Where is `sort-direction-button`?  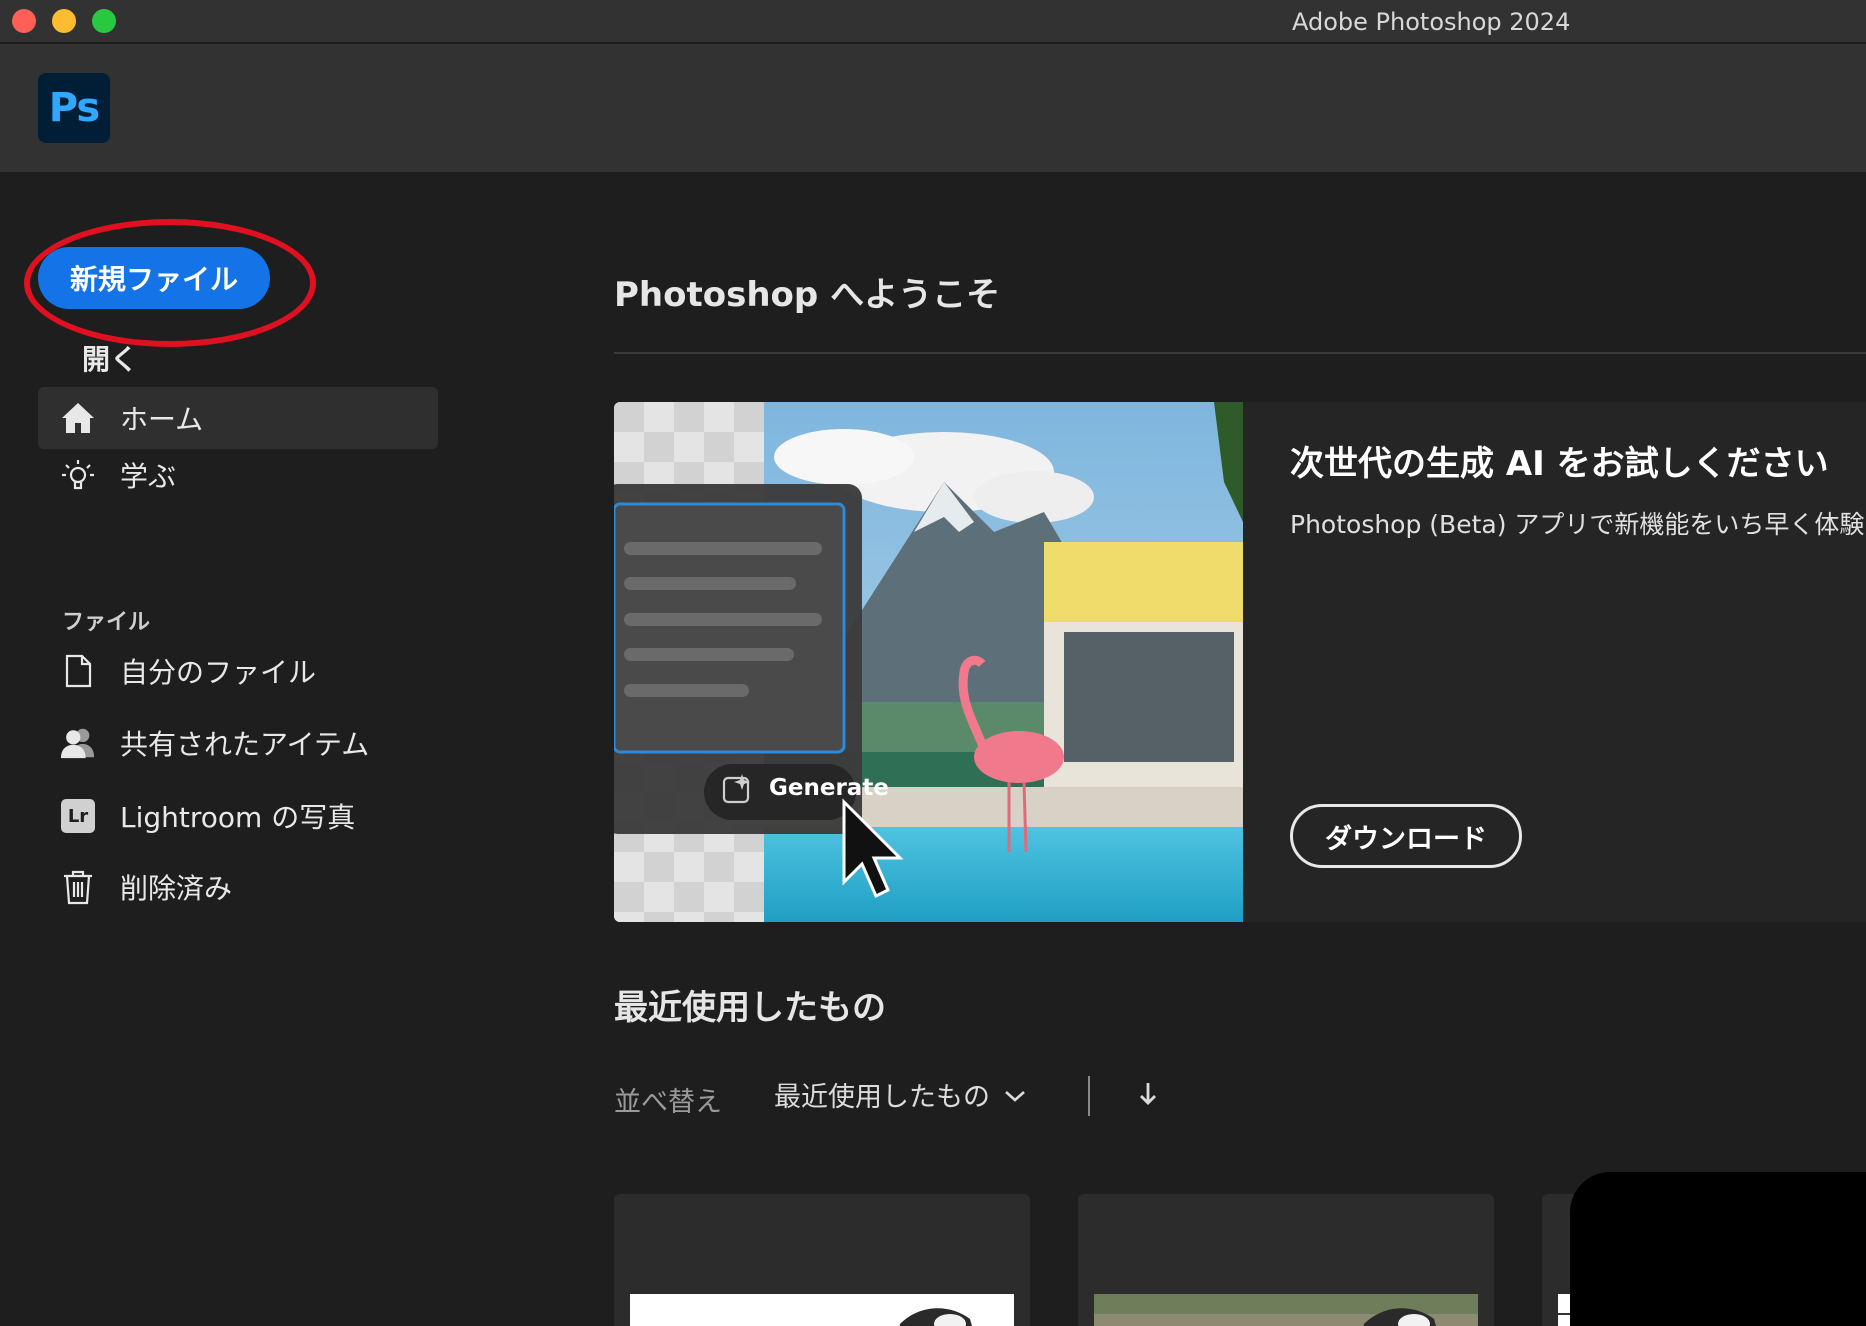 sort-direction-button is located at coordinates (1148, 1096).